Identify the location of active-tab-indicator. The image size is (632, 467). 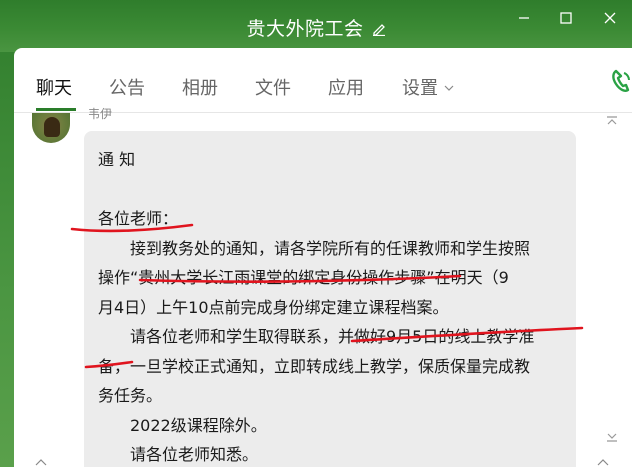
(56, 109).